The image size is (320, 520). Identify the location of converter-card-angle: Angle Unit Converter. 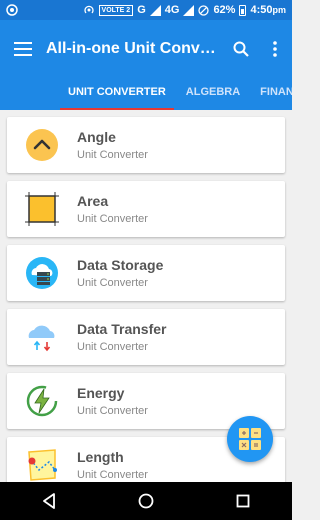
(146, 145).